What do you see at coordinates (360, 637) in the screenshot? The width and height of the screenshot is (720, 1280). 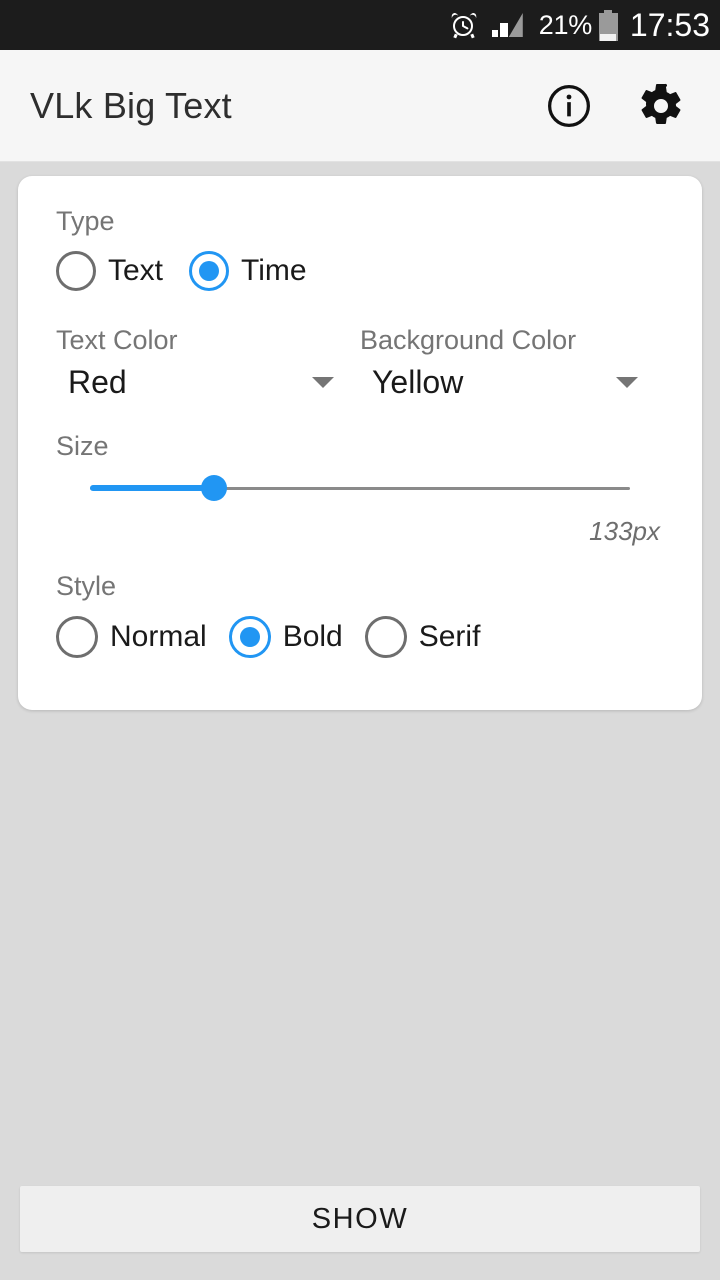 I see `style-radio-group: Normal Bold Serif` at bounding box center [360, 637].